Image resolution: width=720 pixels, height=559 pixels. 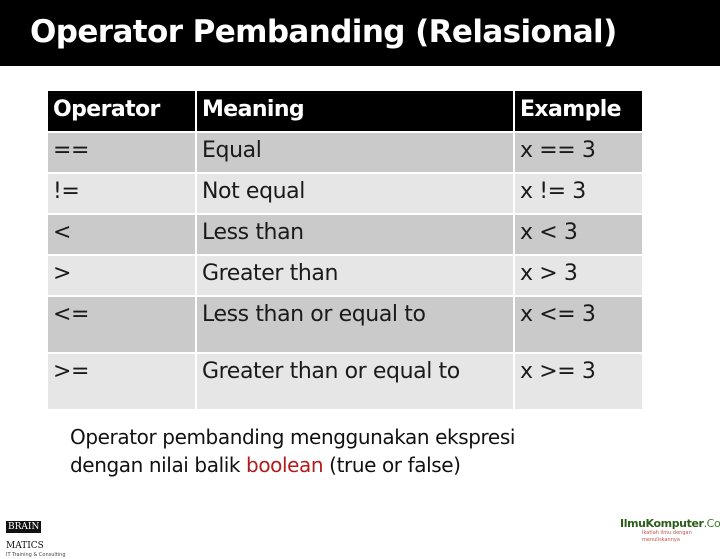 What do you see at coordinates (355, 324) in the screenshot?
I see `meaning-cell: Less than or equal to` at bounding box center [355, 324].